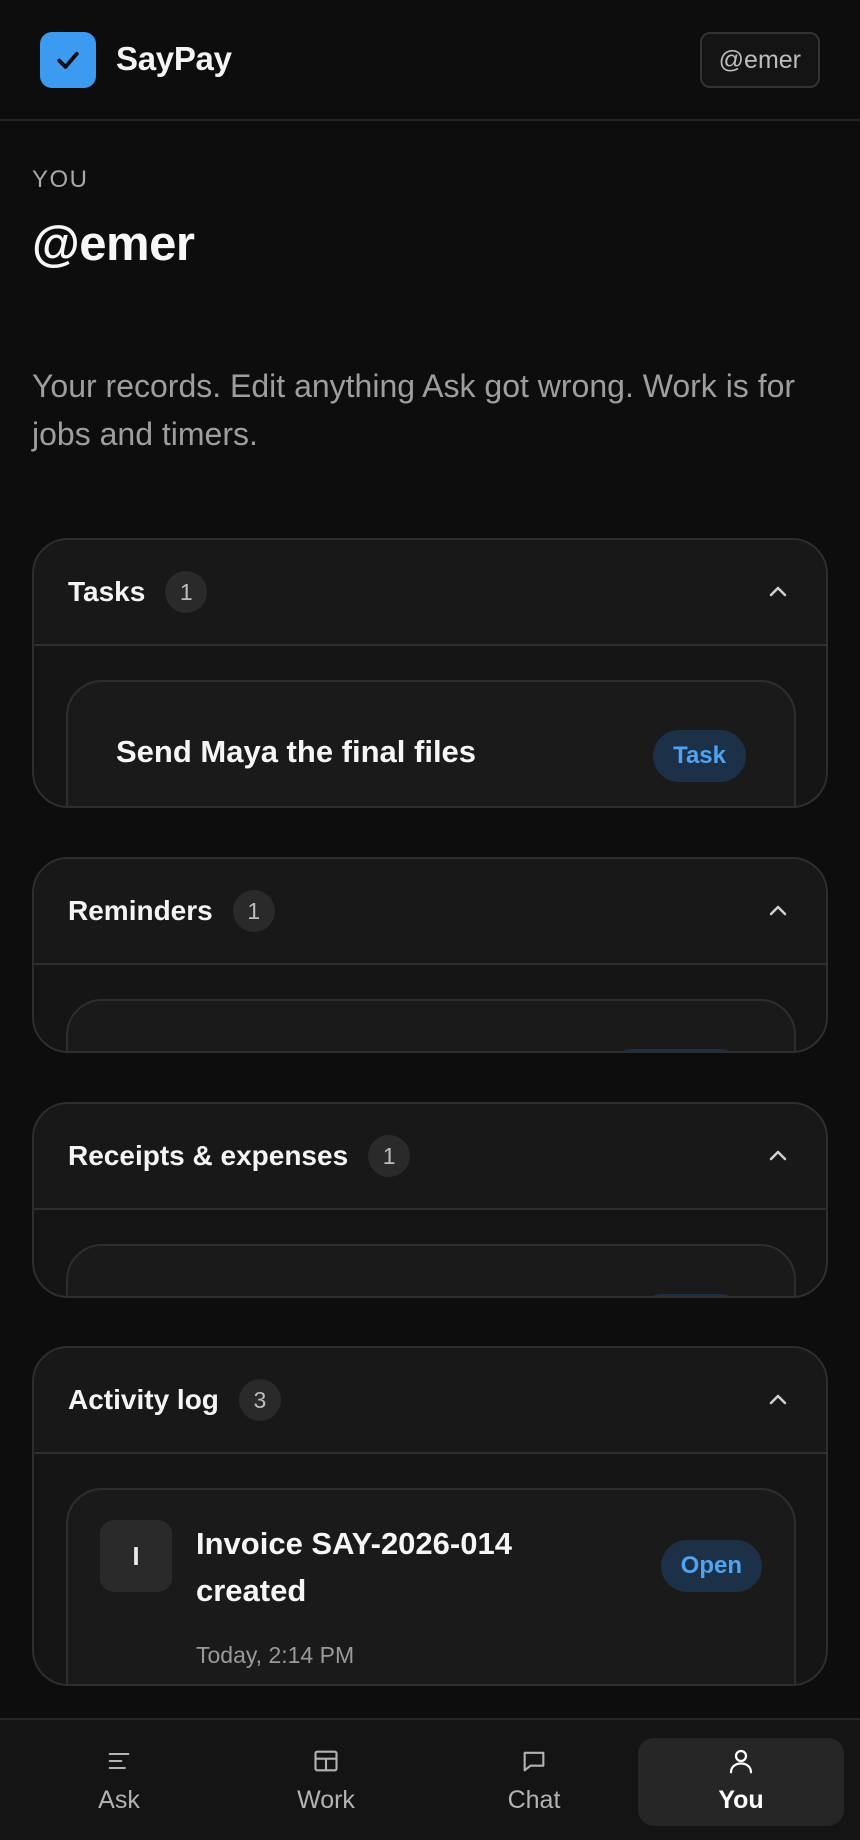 The height and width of the screenshot is (1840, 860). Describe the element at coordinates (119, 1782) in the screenshot. I see `nav-item-ask: Ask` at that location.